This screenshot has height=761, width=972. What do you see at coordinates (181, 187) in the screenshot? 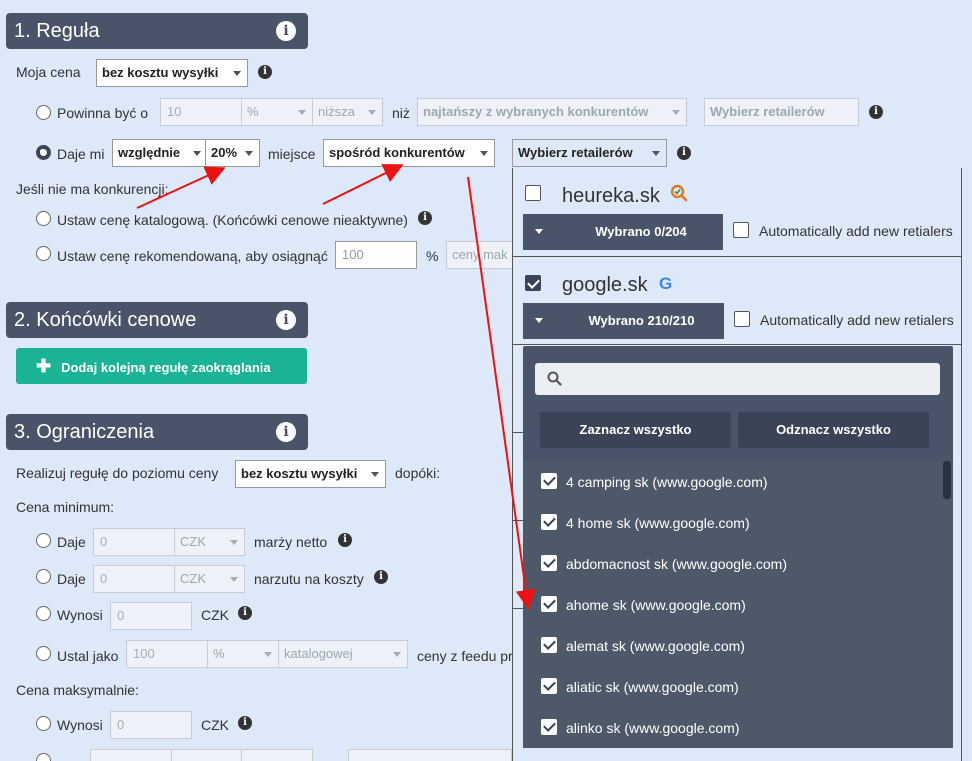
I see `arrow-to-percent` at bounding box center [181, 187].